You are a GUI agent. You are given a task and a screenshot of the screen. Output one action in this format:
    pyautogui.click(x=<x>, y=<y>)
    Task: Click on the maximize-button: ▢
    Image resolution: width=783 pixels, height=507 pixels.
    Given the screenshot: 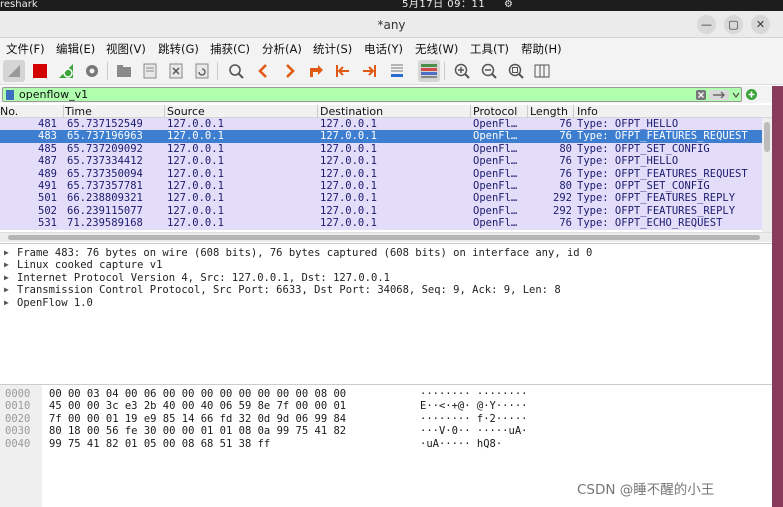 What is the action you would take?
    pyautogui.click(x=733, y=24)
    